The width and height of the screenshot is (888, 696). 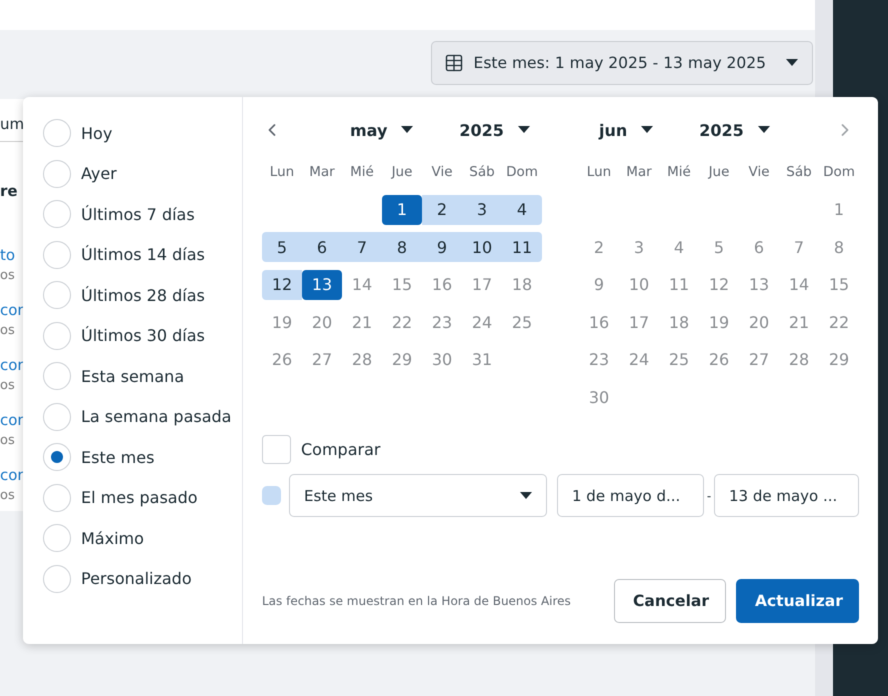 What do you see at coordinates (142, 336) in the screenshot?
I see `preset-option: Últimos 30 días` at bounding box center [142, 336].